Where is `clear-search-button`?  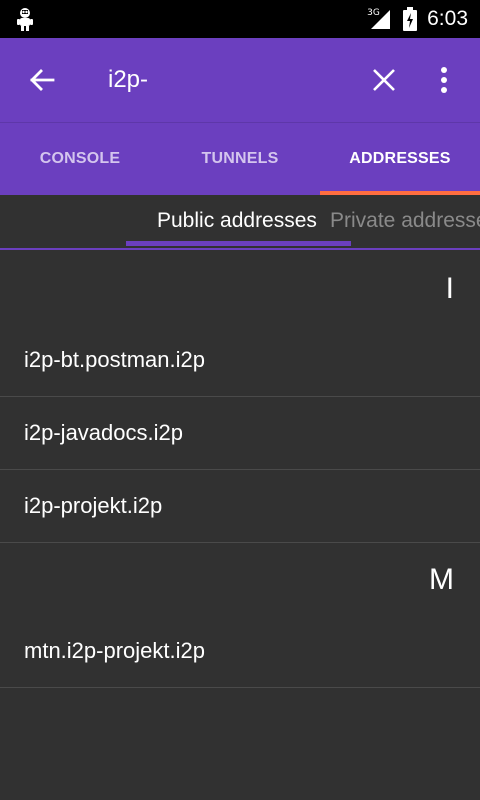 clear-search-button is located at coordinates (384, 80).